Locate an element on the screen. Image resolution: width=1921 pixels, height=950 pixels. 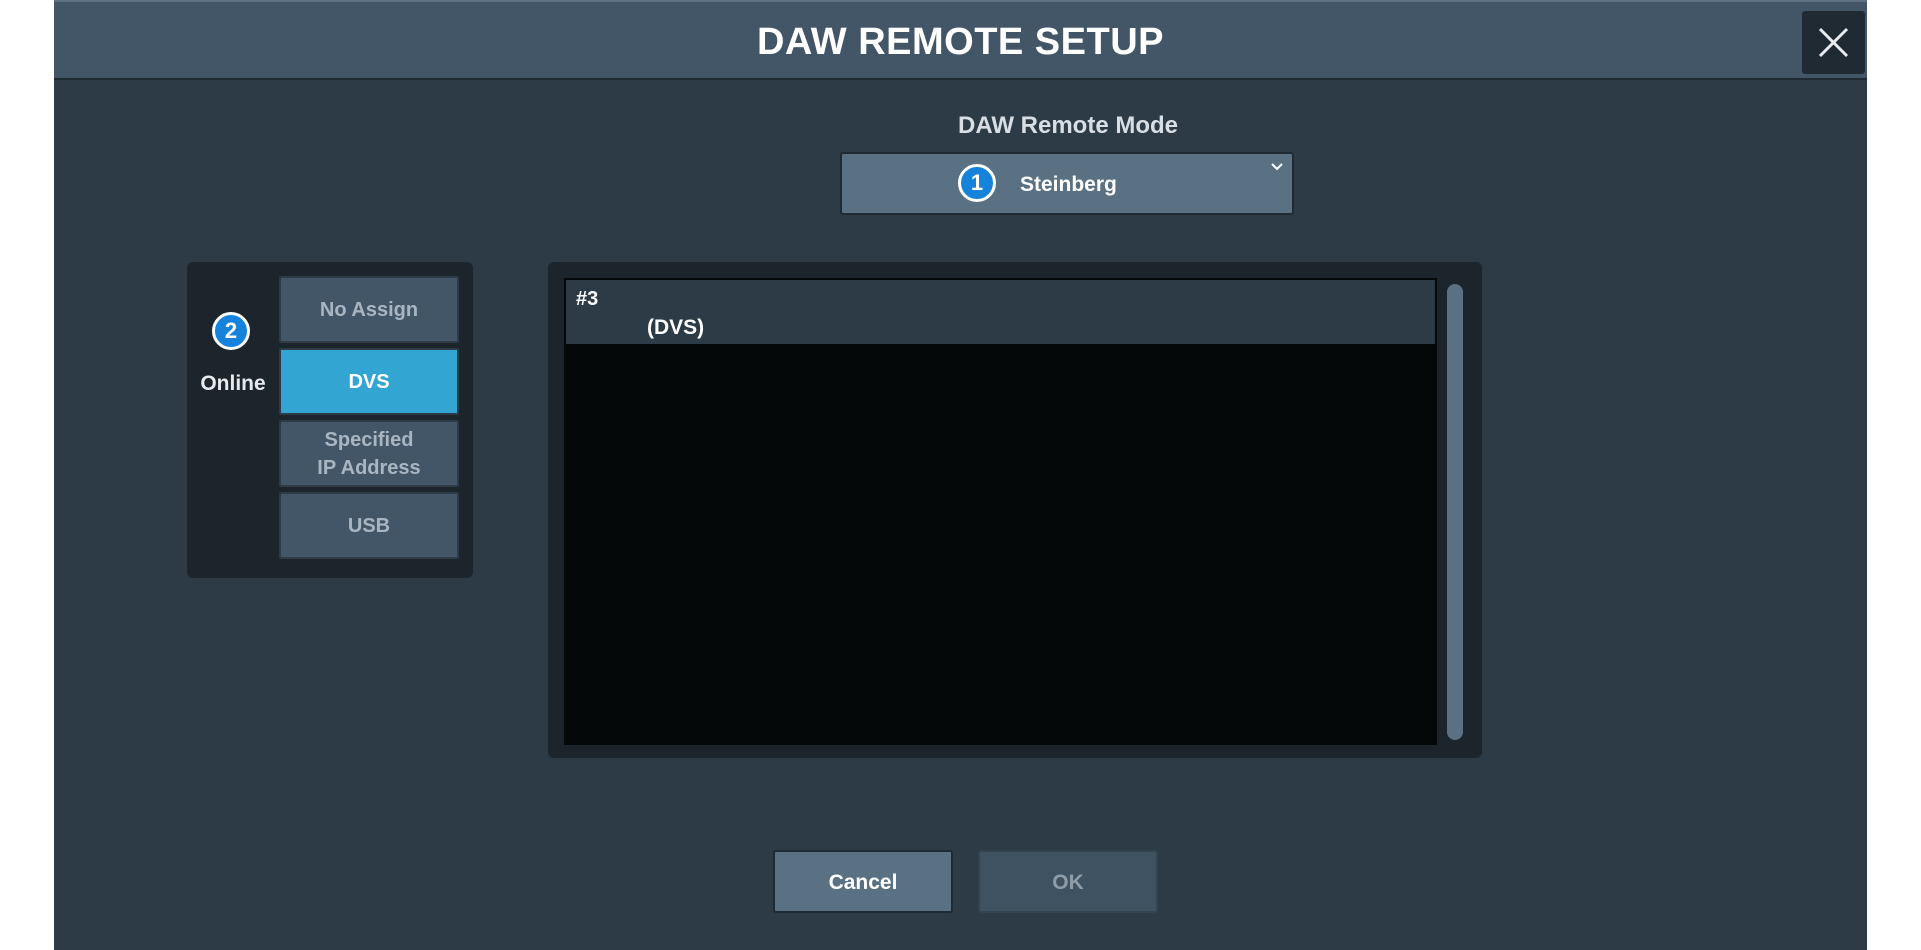
option-label-line1: Specified is located at coordinates (369, 439).